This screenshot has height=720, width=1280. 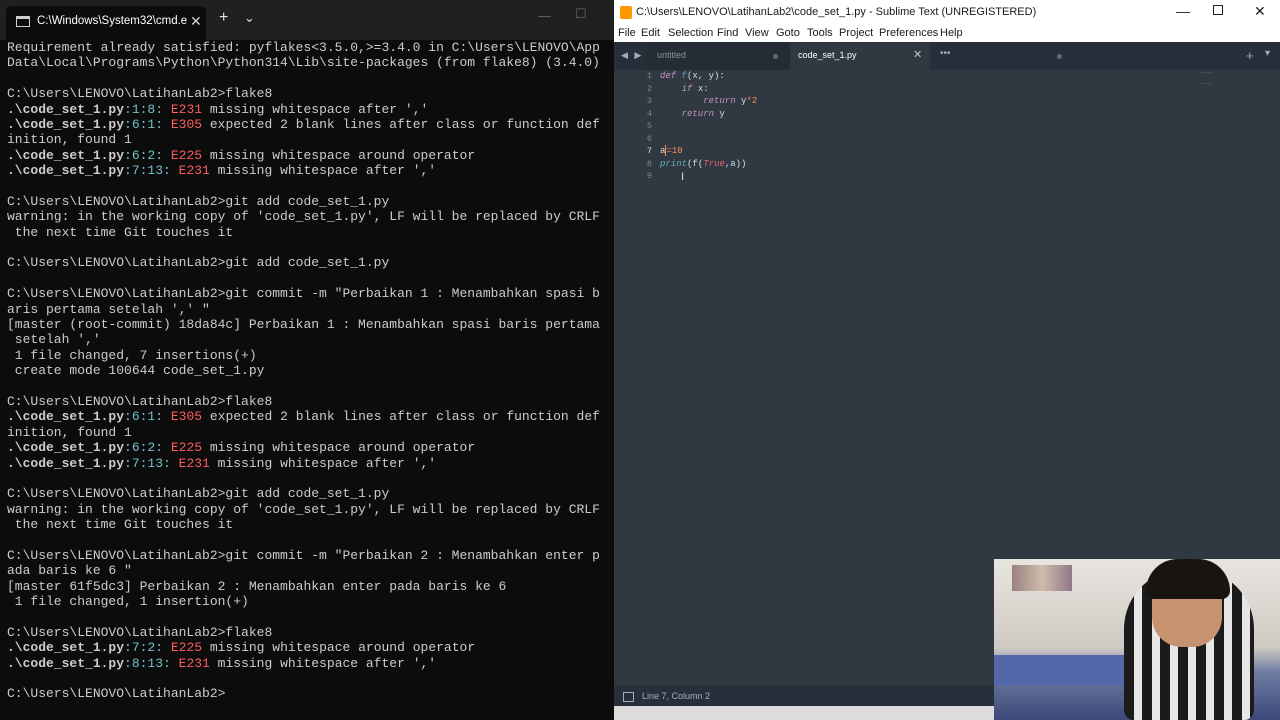 What do you see at coordinates (827, 55) in the screenshot?
I see `tab-label: code_set_1.py` at bounding box center [827, 55].